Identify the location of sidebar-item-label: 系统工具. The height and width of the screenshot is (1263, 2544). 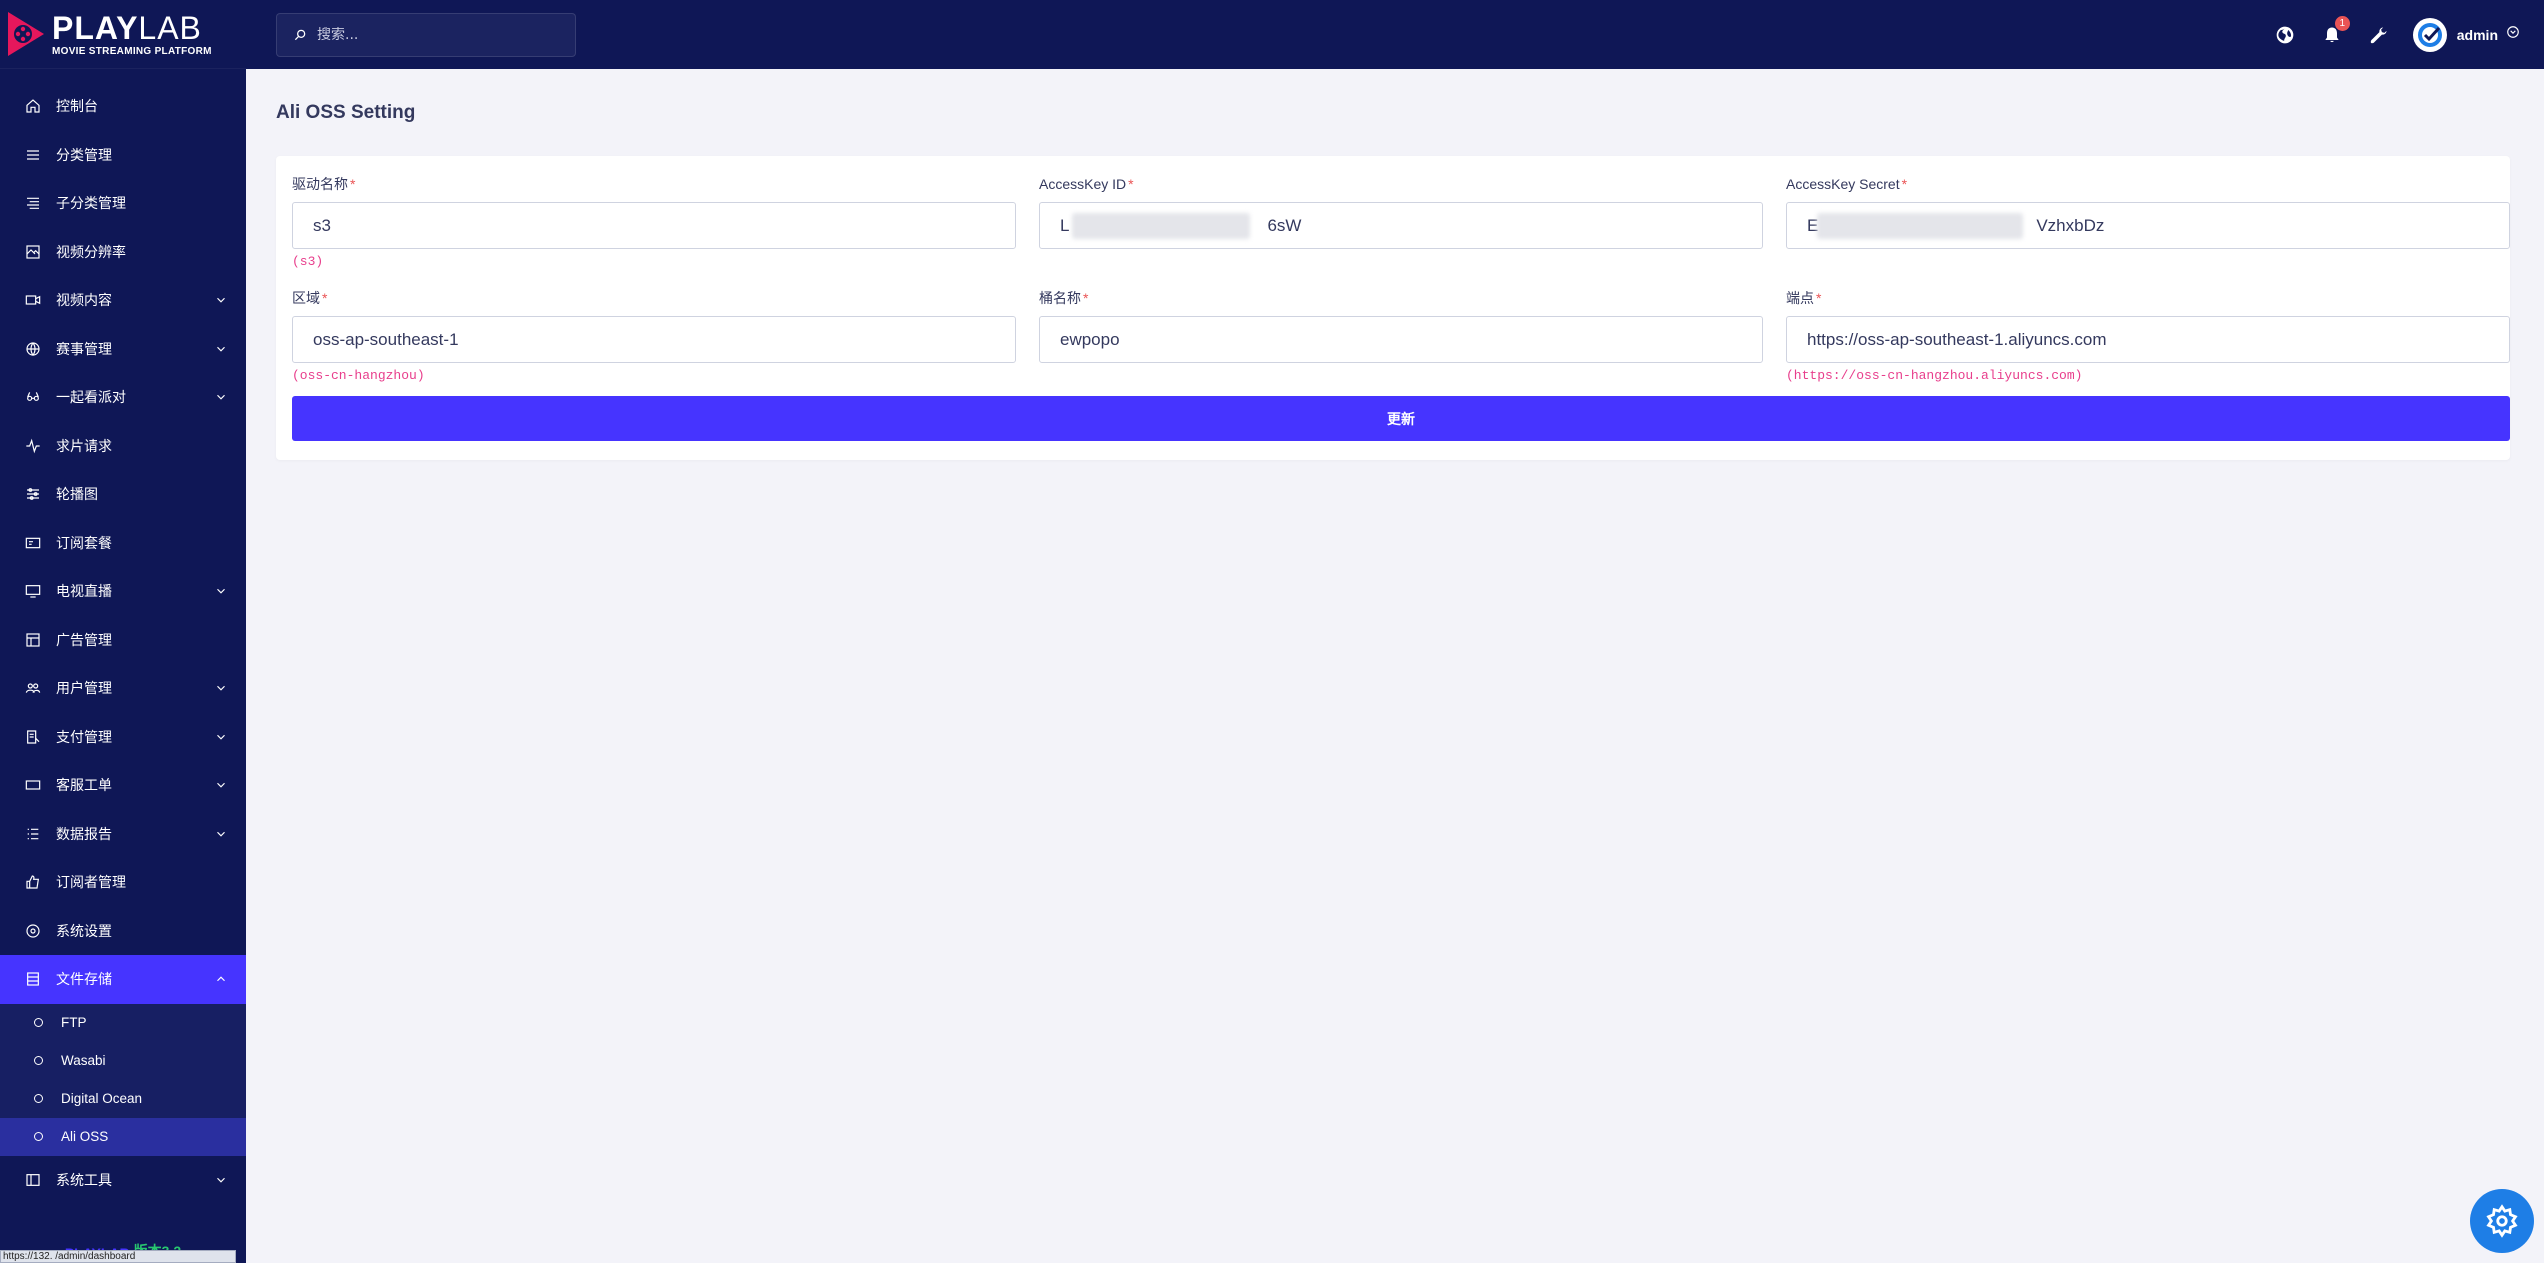
(84, 1179).